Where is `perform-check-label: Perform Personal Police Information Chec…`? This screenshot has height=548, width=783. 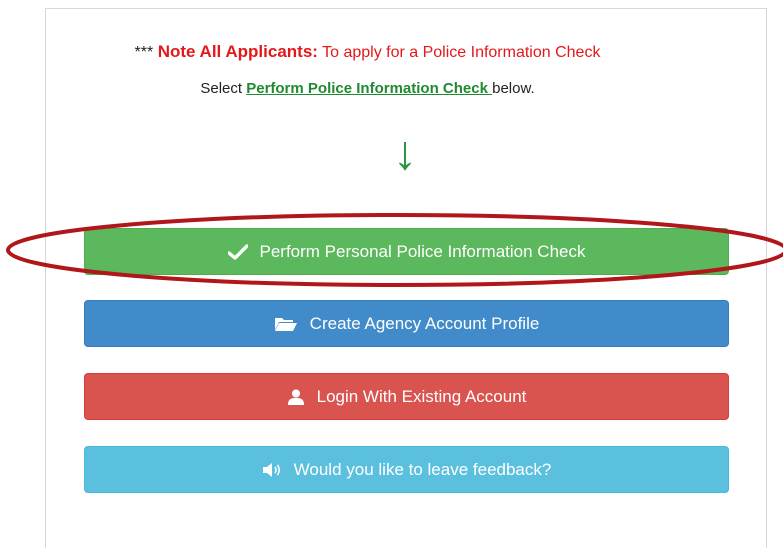 perform-check-label: Perform Personal Police Information Chec… is located at coordinates (422, 251).